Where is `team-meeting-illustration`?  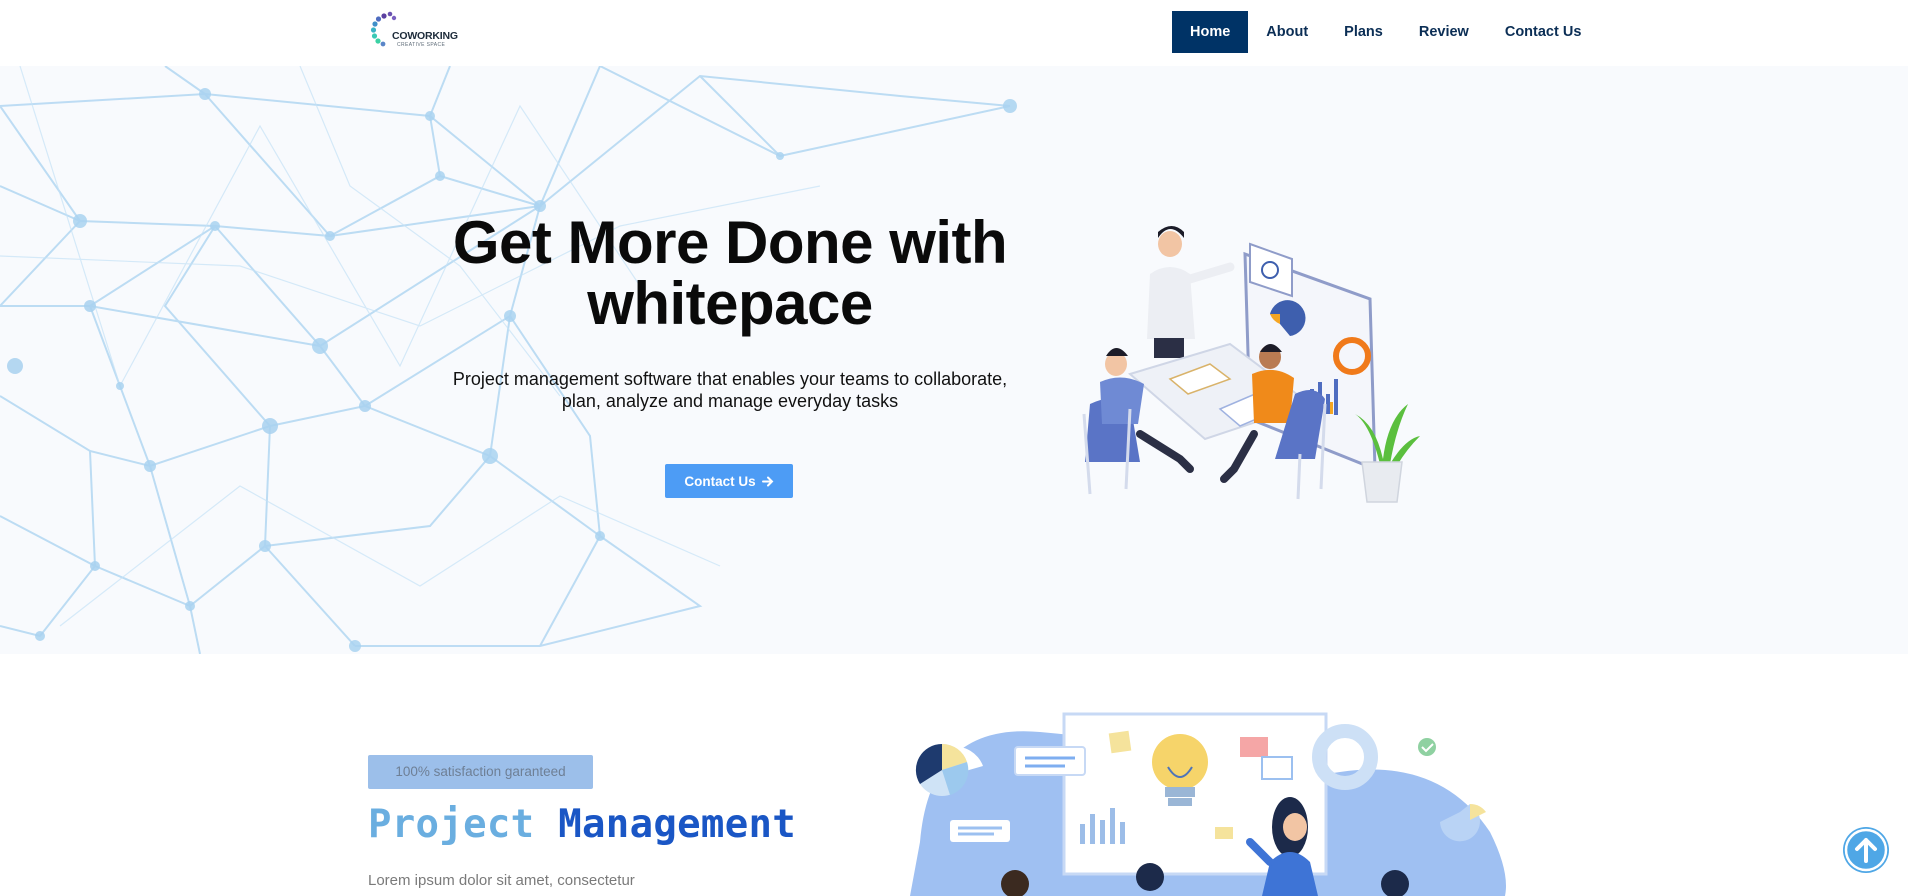
team-meeting-illustration is located at coordinates (1251, 364).